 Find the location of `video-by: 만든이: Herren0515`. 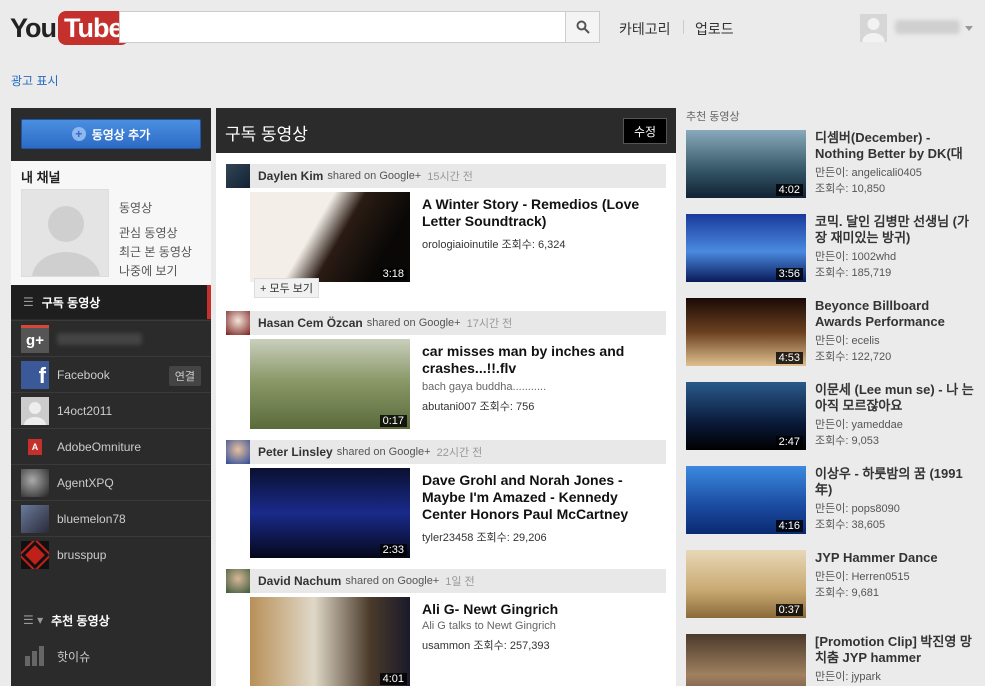

video-by: 만든이: Herren0515 is located at coordinates (895, 576).